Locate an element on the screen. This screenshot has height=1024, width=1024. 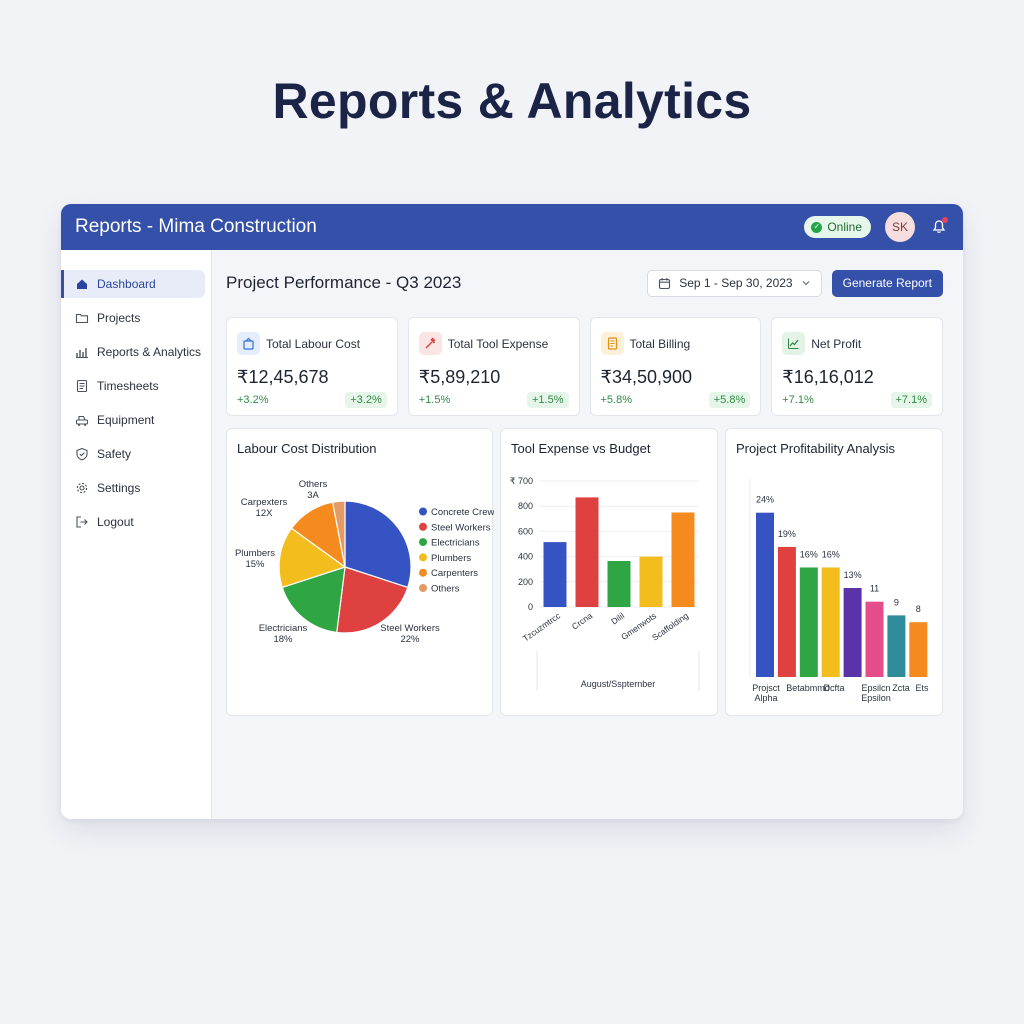
kpi-value: ₹12,45,678 is located at coordinates (283, 377).